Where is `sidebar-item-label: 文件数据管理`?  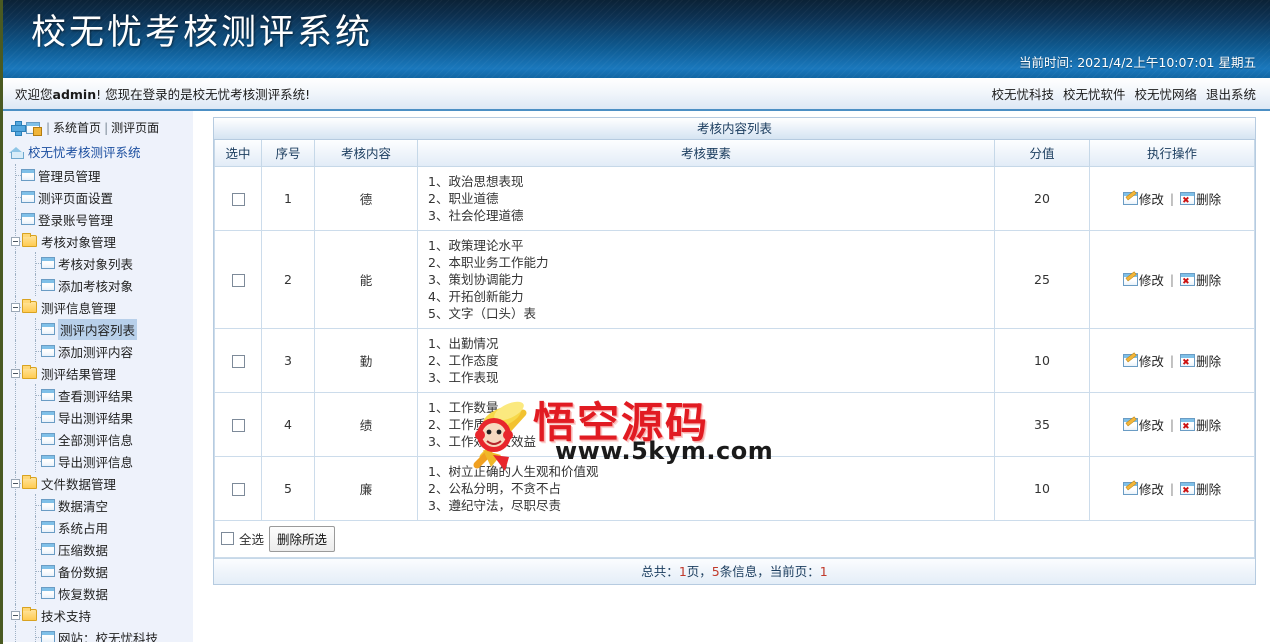 sidebar-item-label: 文件数据管理 is located at coordinates (79, 484).